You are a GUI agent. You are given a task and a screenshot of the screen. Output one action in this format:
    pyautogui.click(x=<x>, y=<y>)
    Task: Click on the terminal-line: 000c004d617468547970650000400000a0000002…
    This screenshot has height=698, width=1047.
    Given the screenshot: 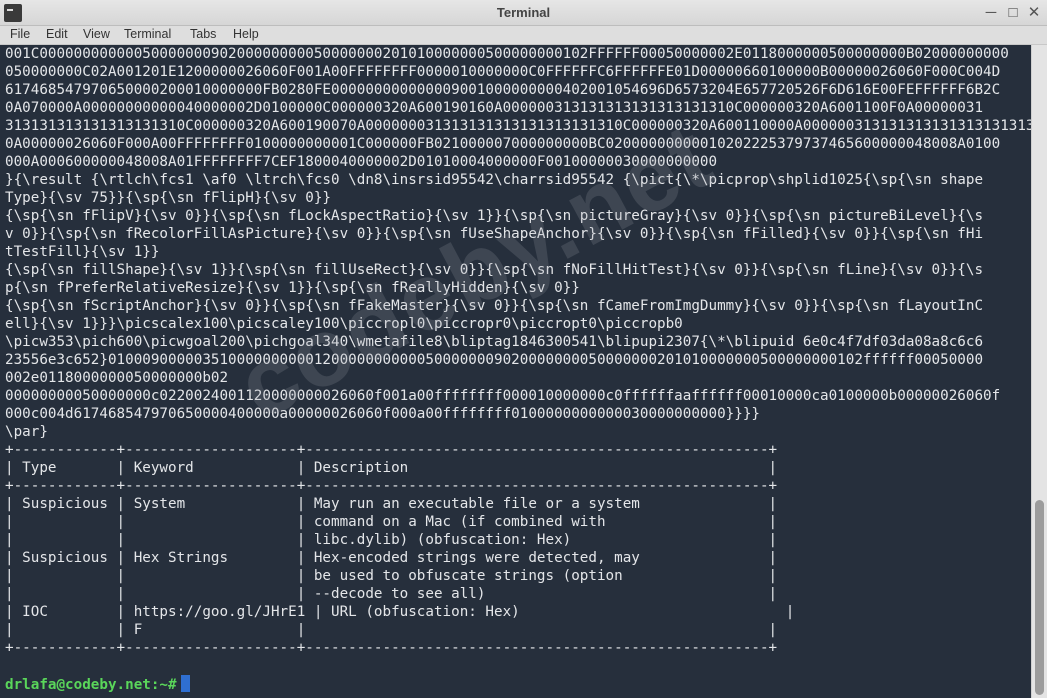 What is the action you would take?
    pyautogui.click(x=382, y=414)
    